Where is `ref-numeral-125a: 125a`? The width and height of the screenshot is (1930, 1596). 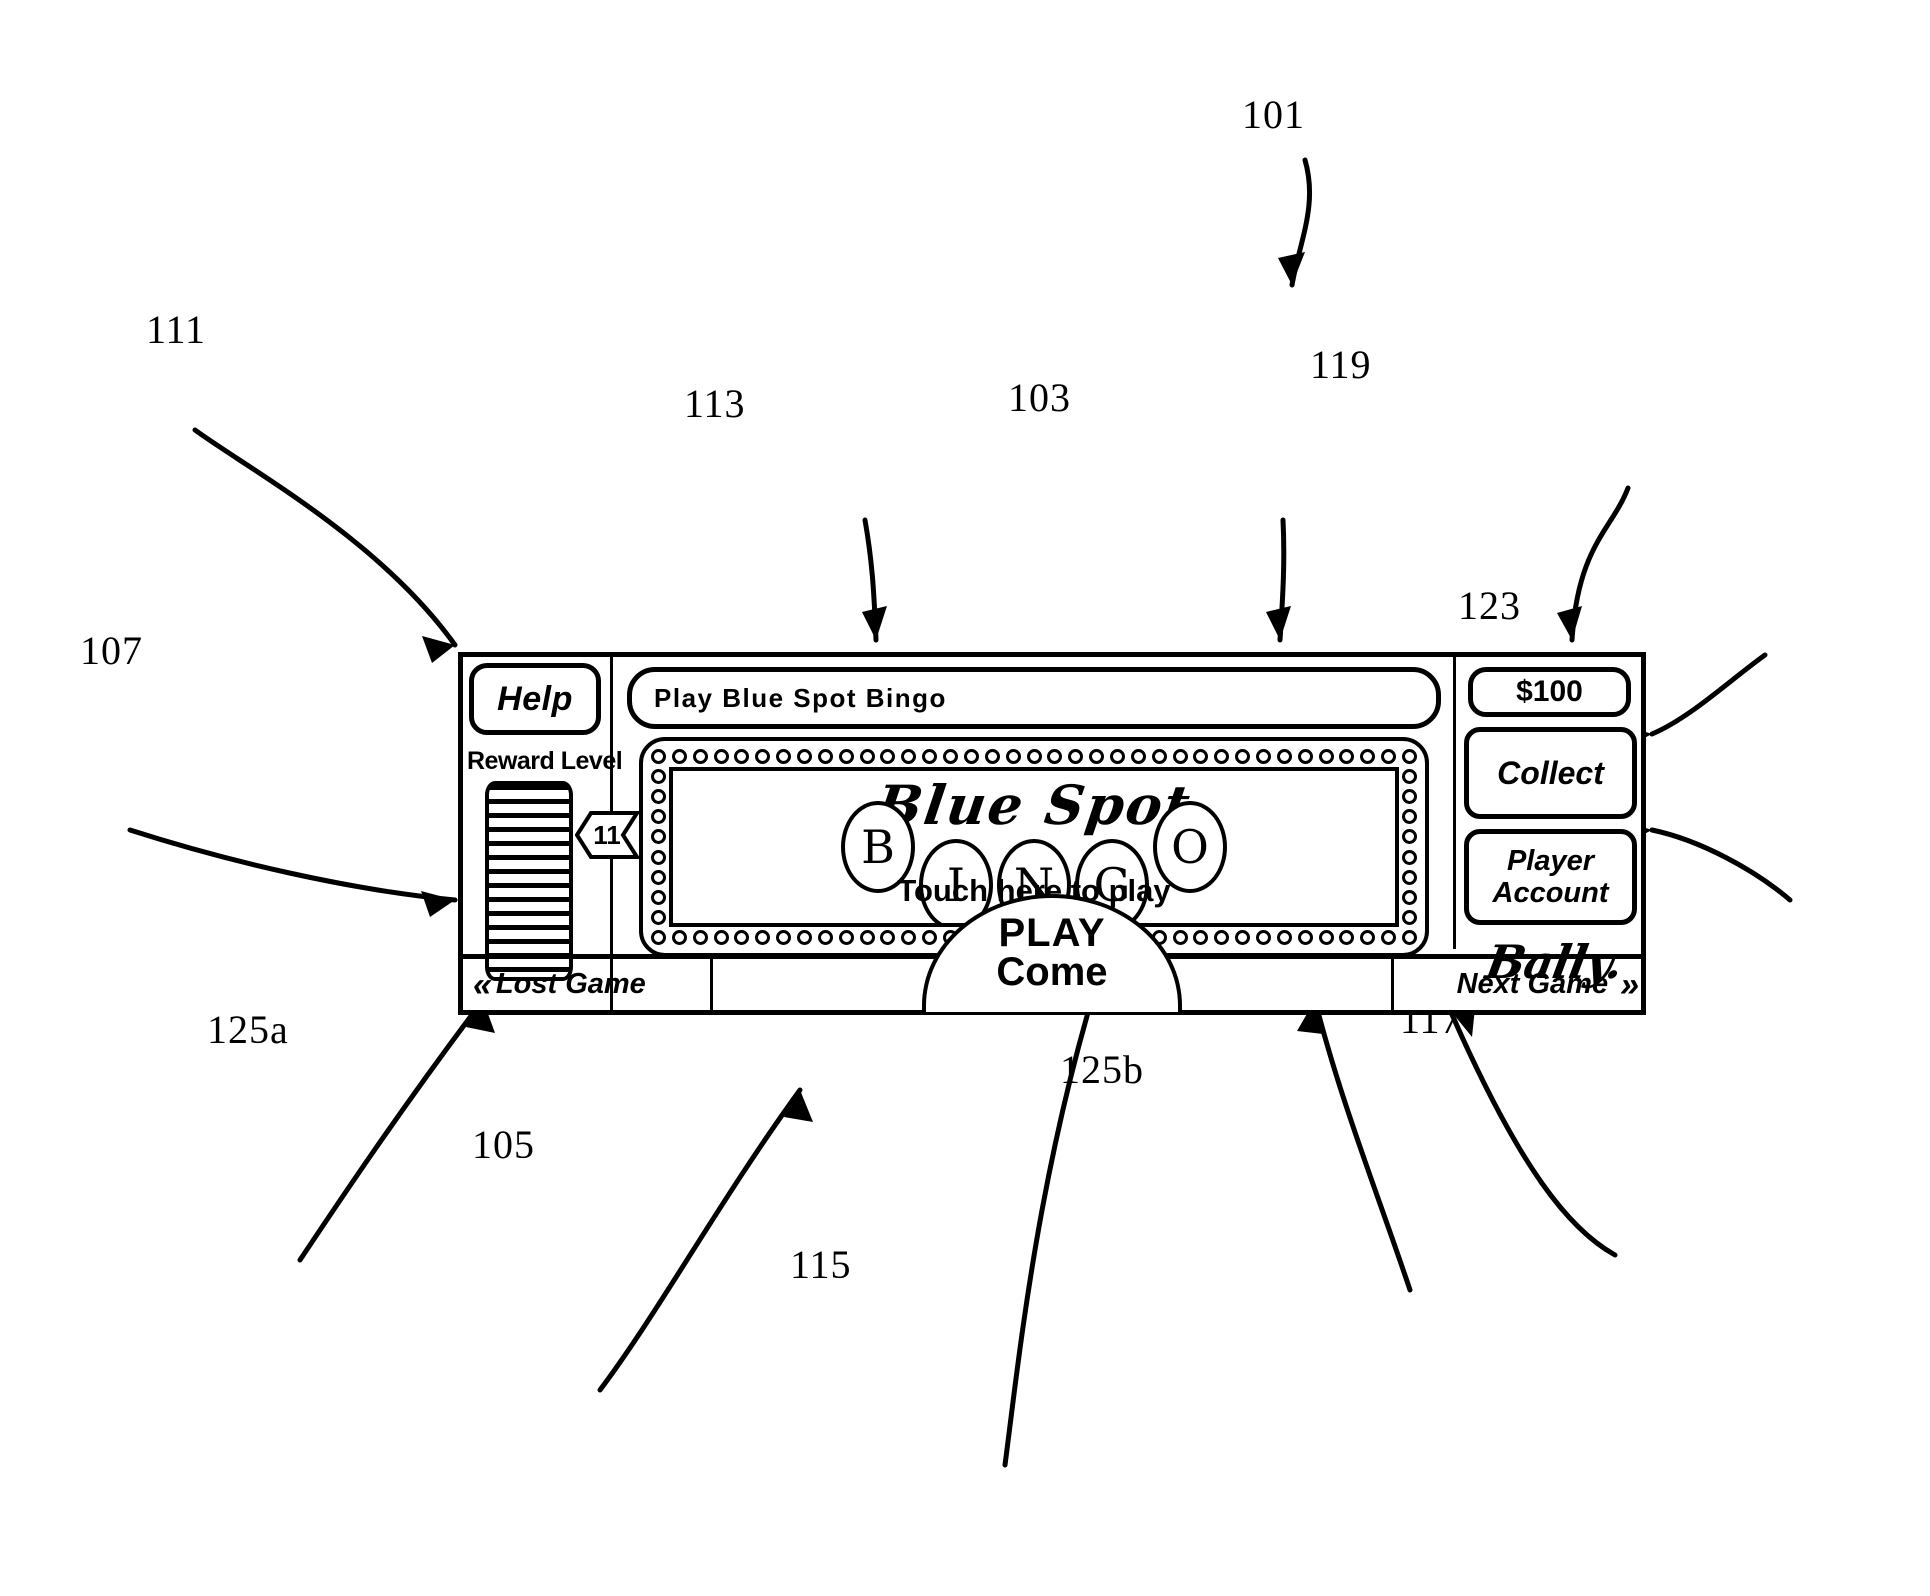 ref-numeral-125a: 125a is located at coordinates (248, 1029).